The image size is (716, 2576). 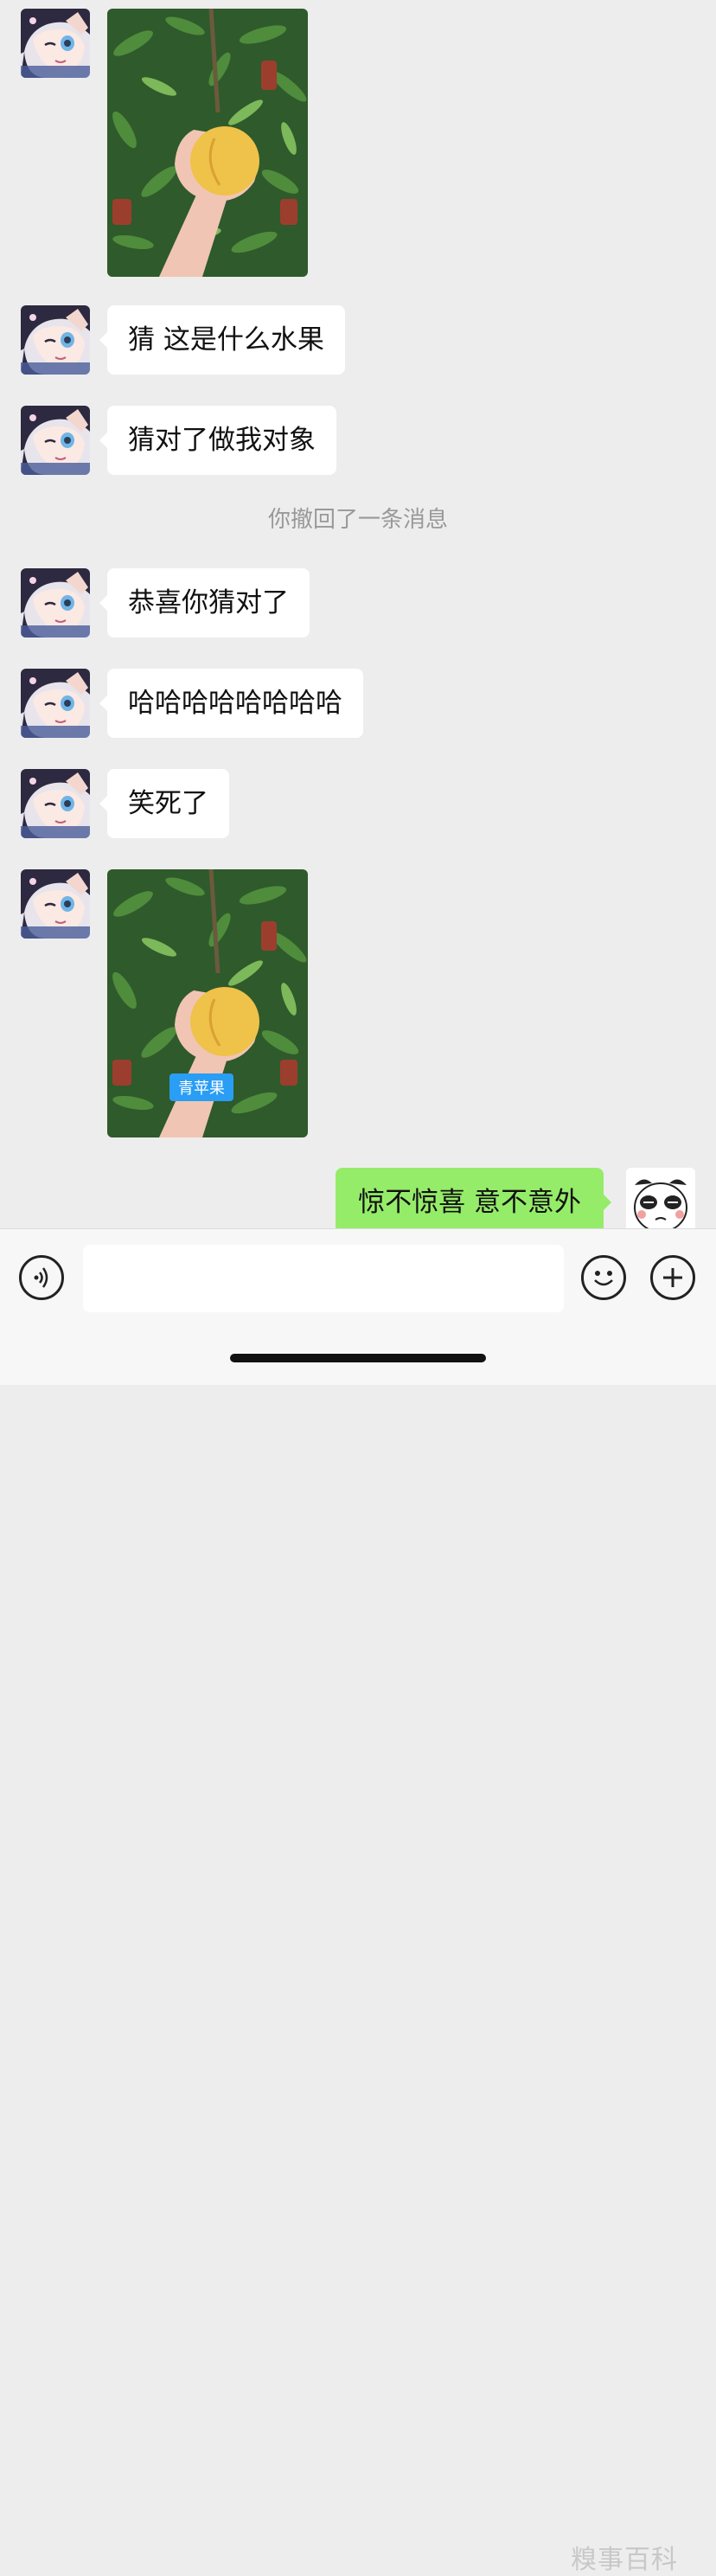 I want to click on message-input, so click(x=323, y=1278).